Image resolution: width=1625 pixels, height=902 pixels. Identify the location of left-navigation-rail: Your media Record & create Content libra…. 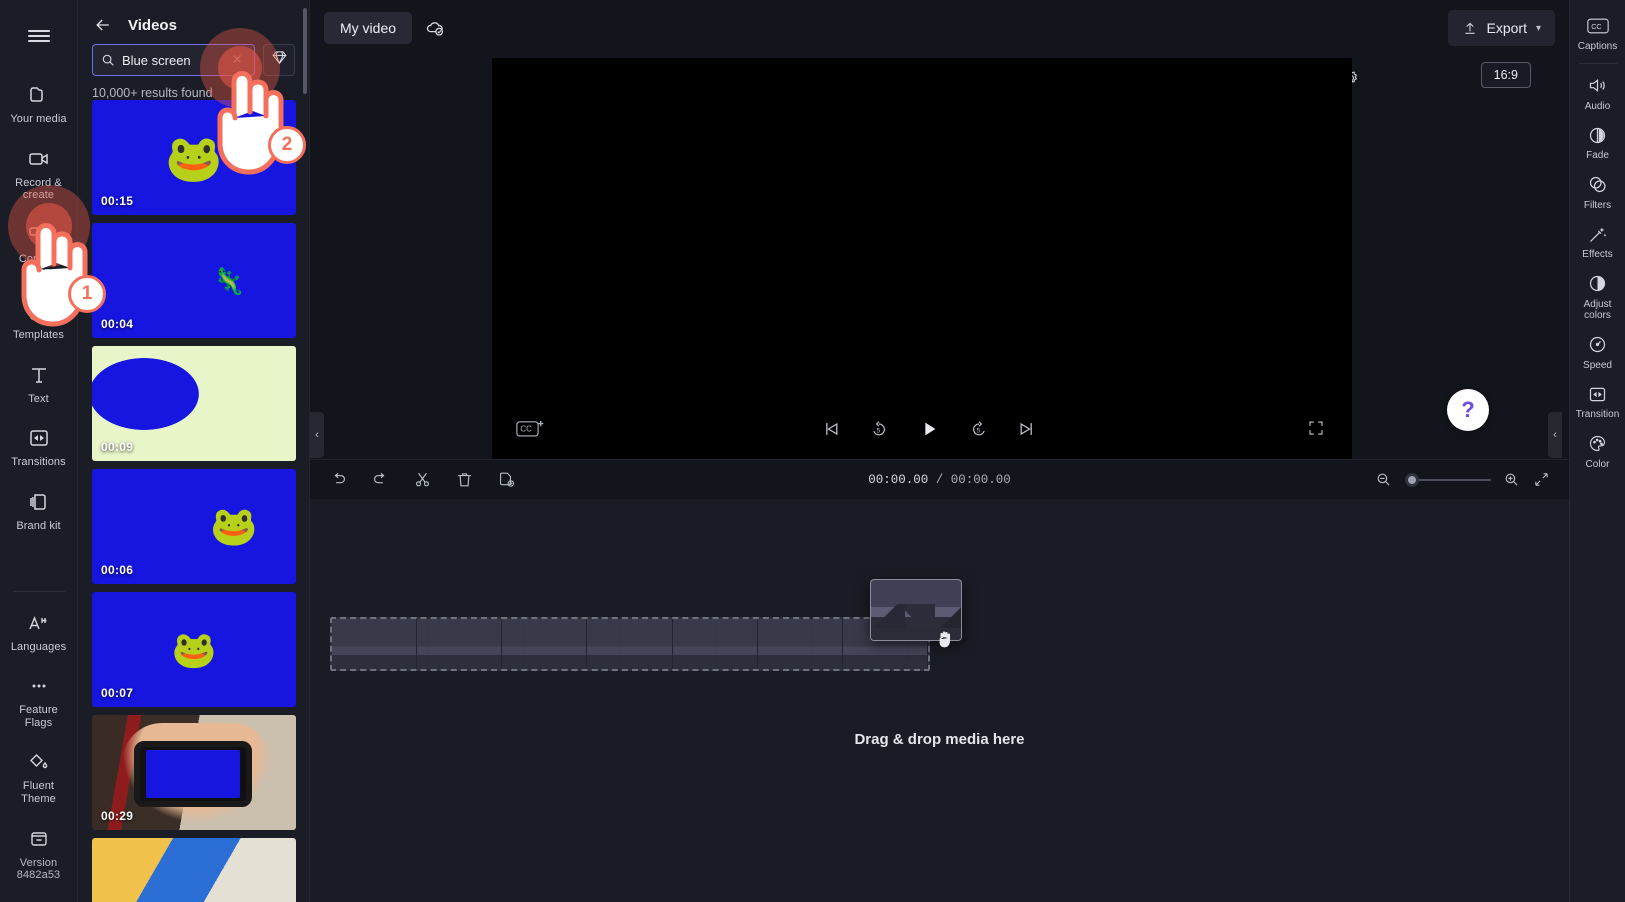
(39, 451).